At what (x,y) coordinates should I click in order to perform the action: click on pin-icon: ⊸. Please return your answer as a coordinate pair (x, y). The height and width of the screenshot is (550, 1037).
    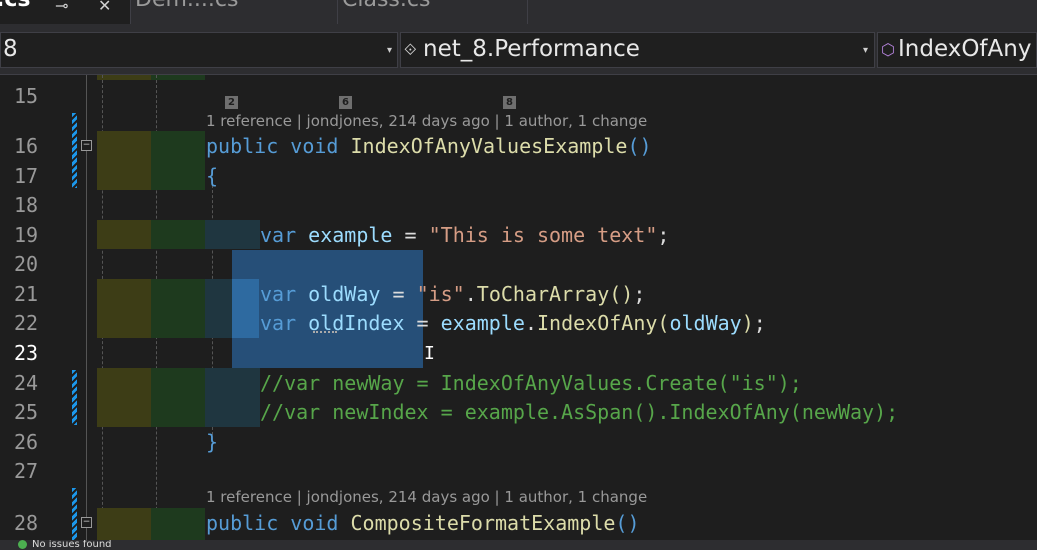
    Looking at the image, I should click on (61, 7).